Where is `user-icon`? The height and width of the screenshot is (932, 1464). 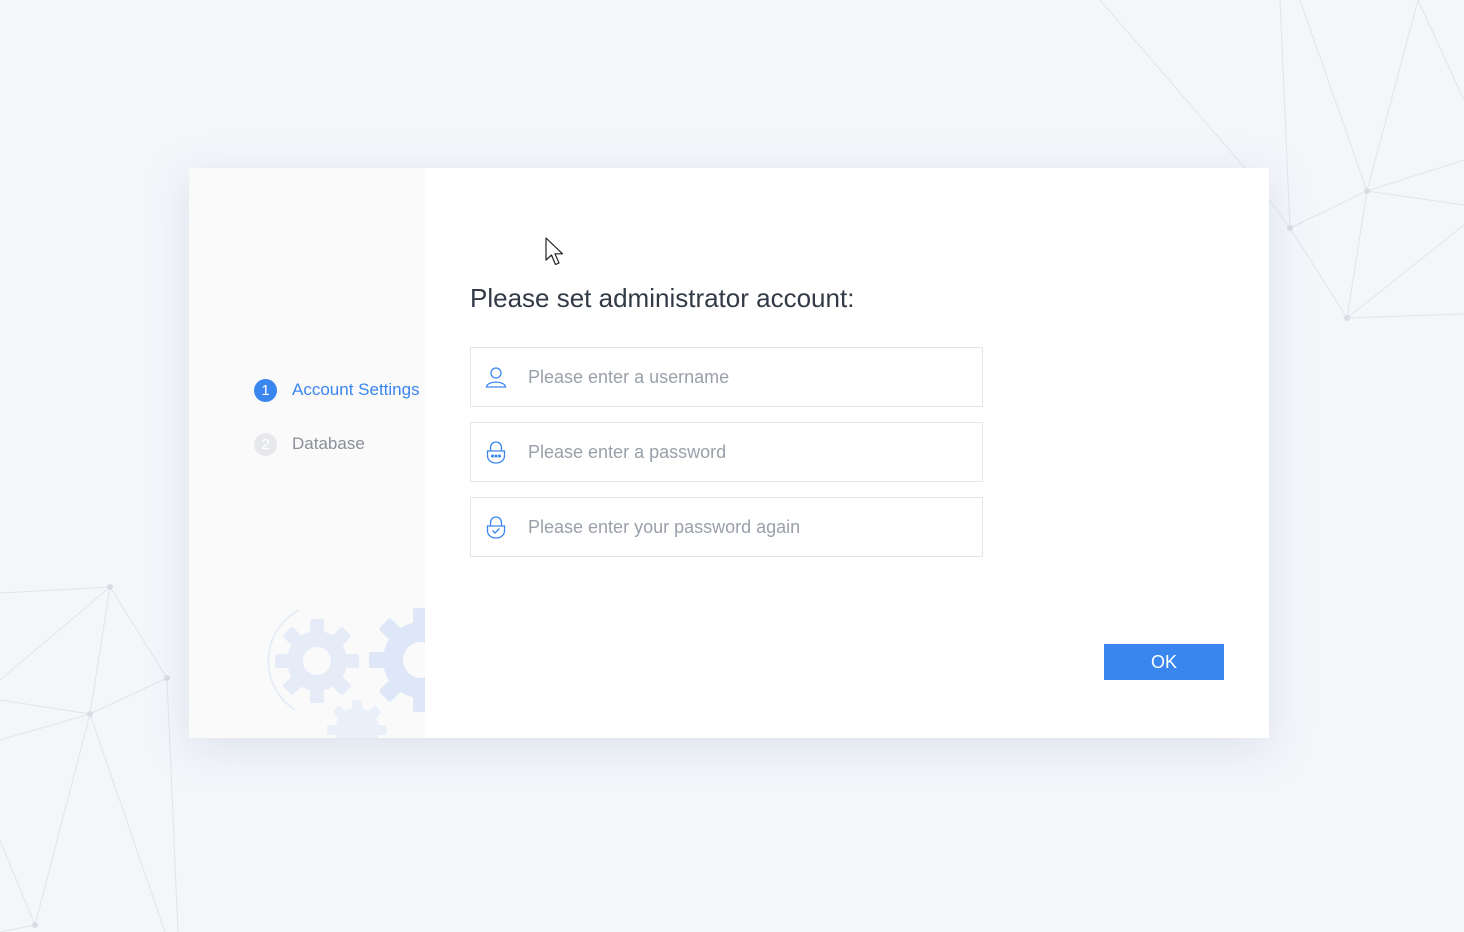
user-icon is located at coordinates (496, 377).